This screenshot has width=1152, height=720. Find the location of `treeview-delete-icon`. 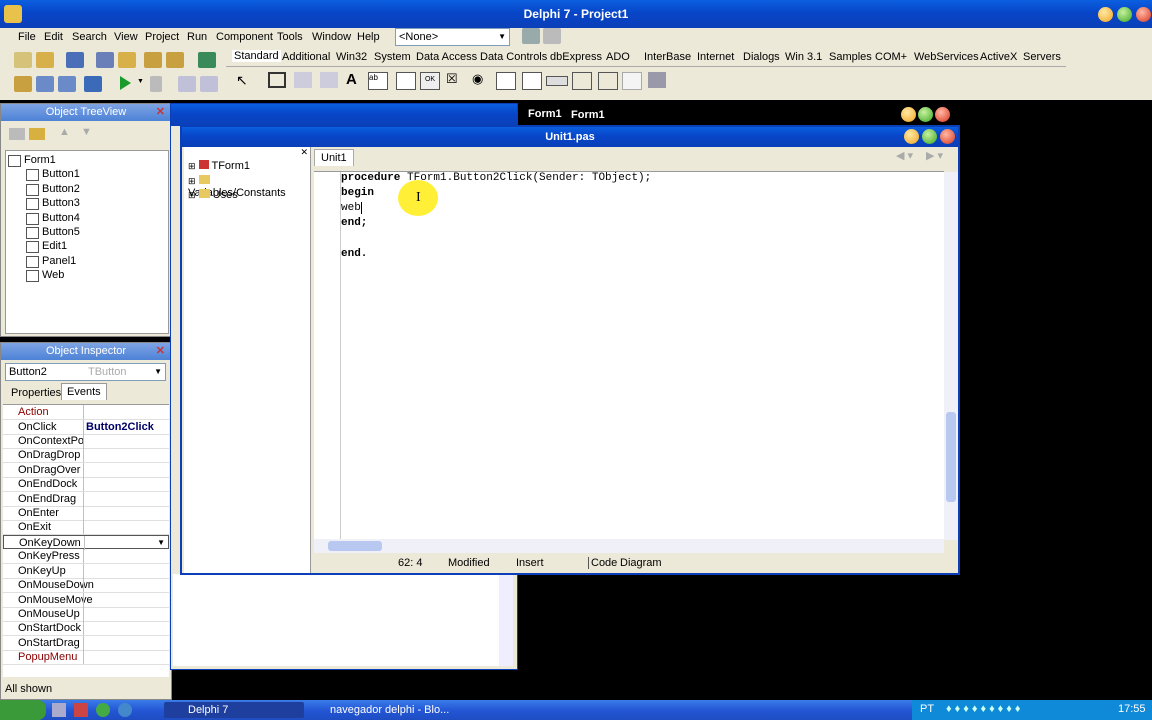

treeview-delete-icon is located at coordinates (37, 134).